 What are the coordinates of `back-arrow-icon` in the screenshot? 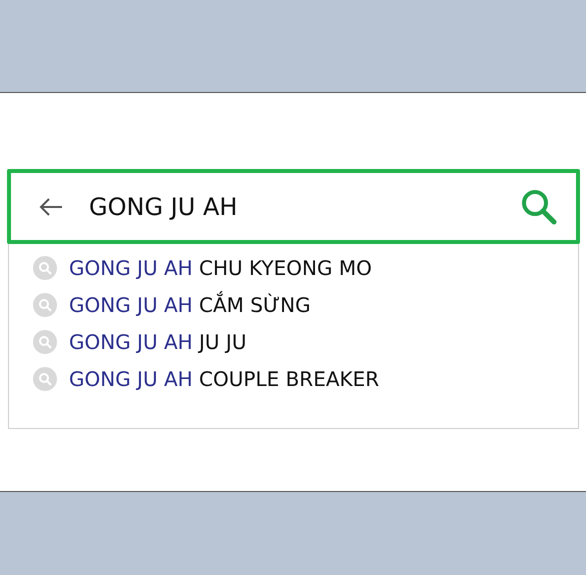 It's located at (51, 207).